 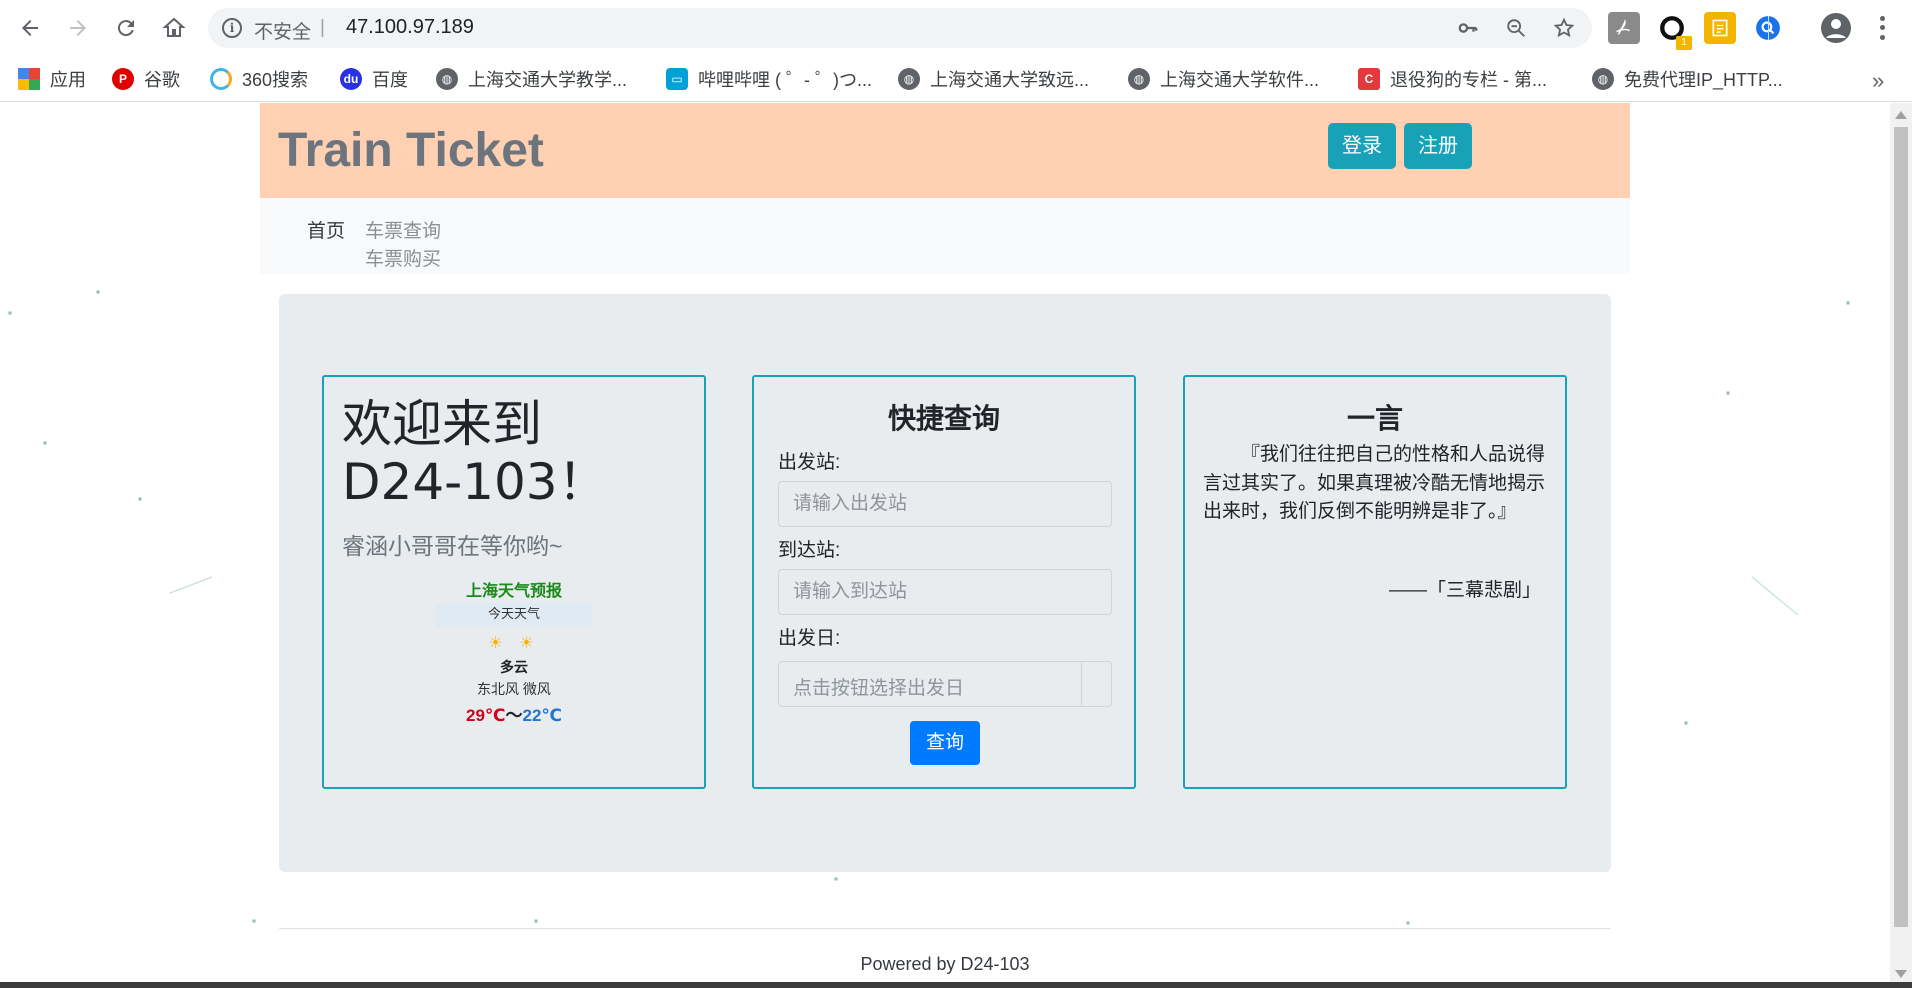 I want to click on more-bookmarks-icon: », so click(x=1878, y=81).